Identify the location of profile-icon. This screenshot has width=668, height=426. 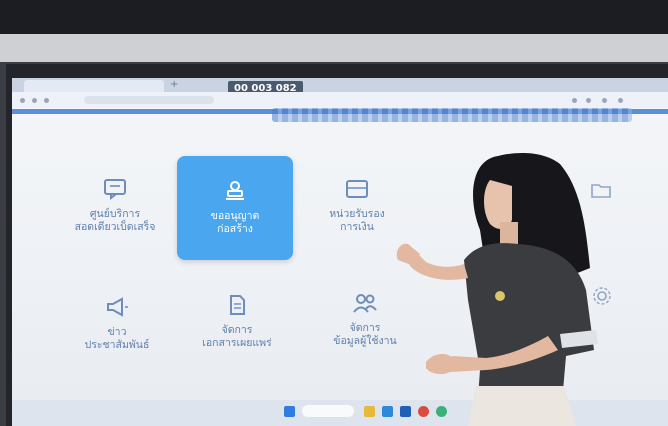
(604, 100).